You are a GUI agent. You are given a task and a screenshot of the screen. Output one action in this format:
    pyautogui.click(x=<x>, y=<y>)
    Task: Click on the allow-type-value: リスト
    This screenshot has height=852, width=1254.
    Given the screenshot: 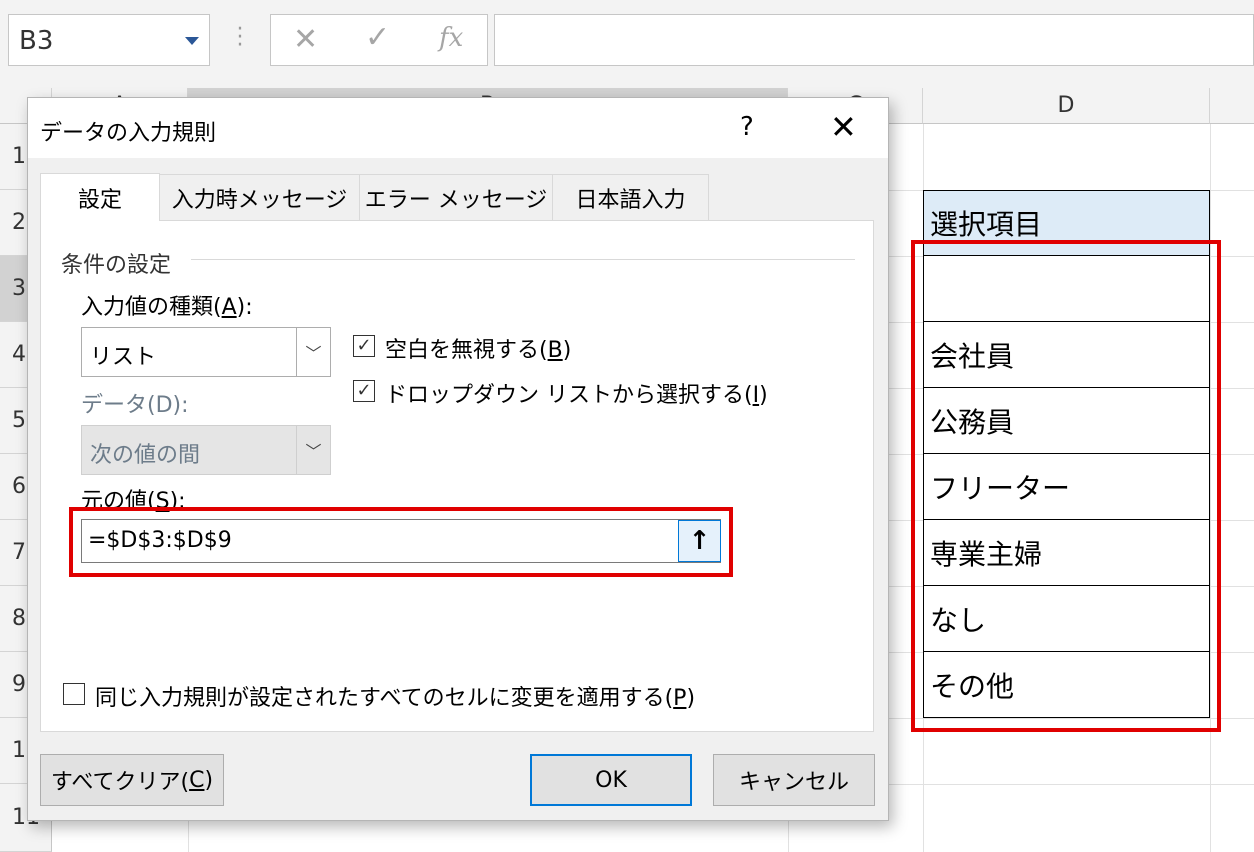 What is the action you would take?
    pyautogui.click(x=123, y=357)
    